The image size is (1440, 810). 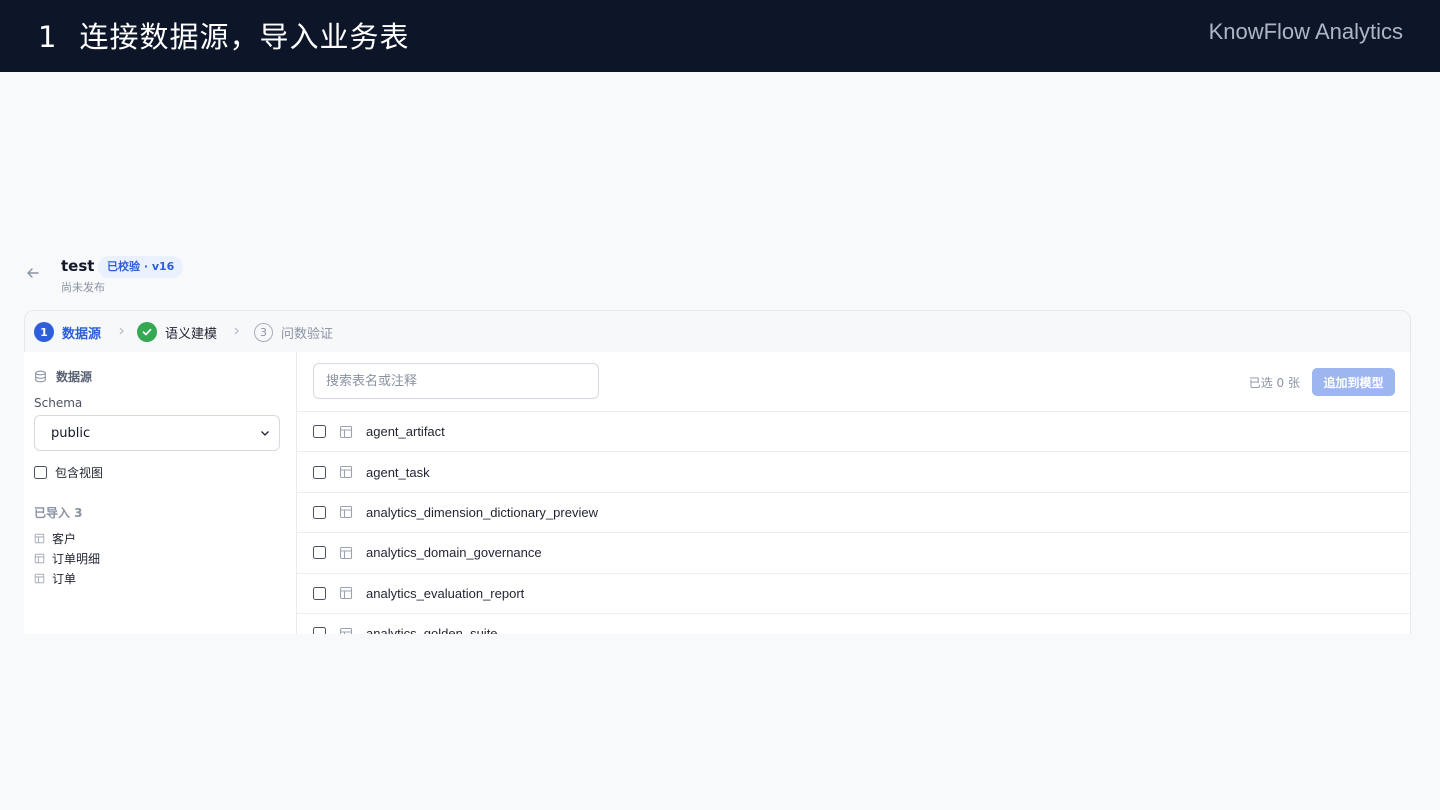 I want to click on imported-table-item: 客户, so click(x=67, y=538).